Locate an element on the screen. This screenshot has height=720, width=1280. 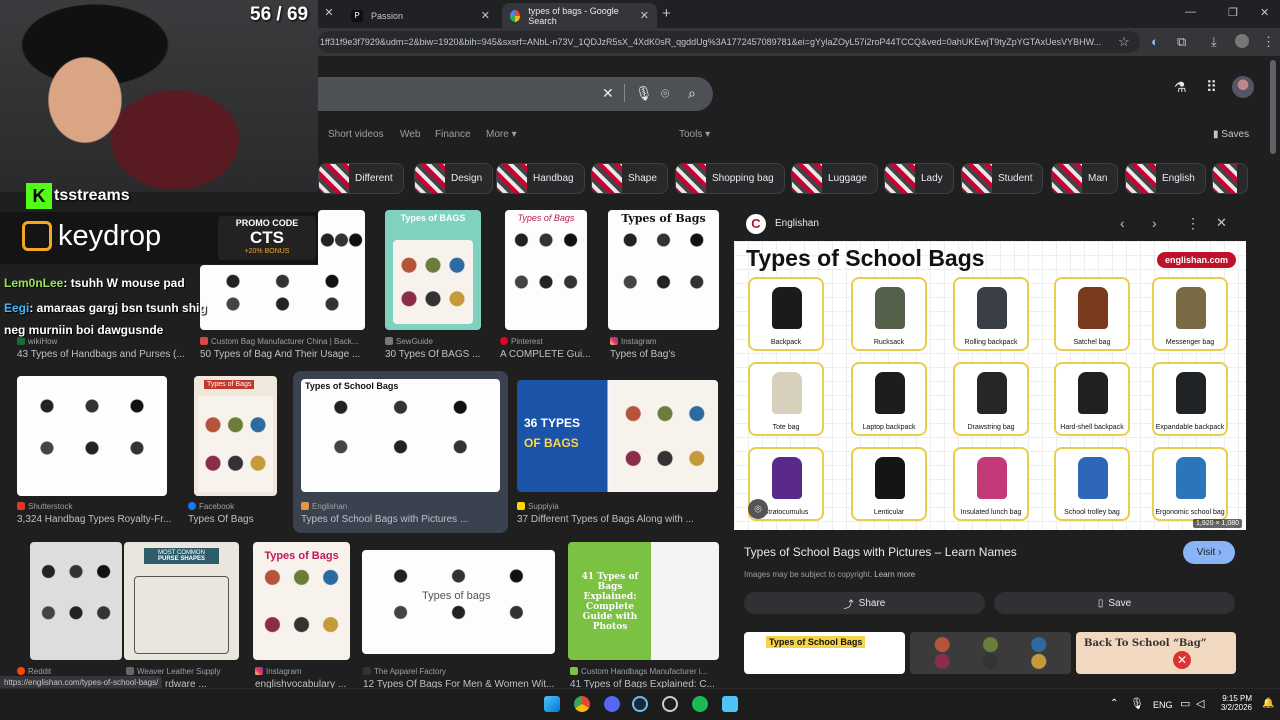
close-panel-icon: ✕ is located at coordinates (1221, 223).